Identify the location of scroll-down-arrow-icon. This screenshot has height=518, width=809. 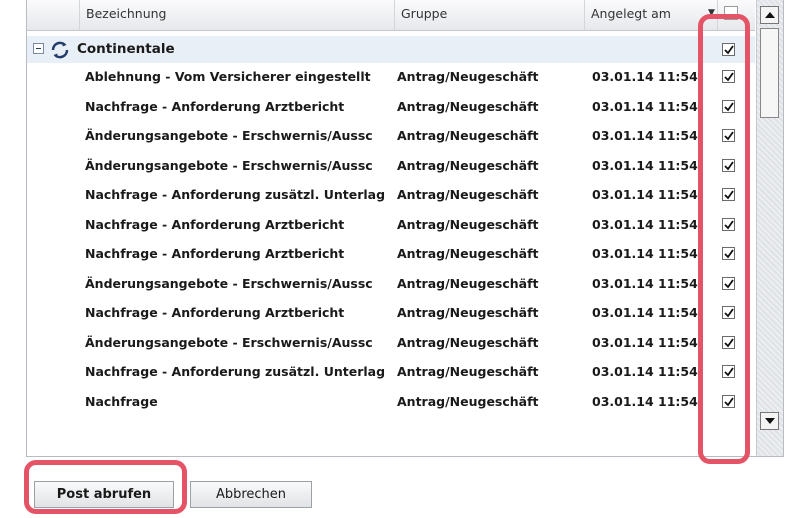
(769, 421).